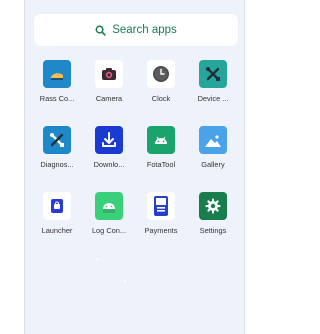 The width and height of the screenshot is (320, 334). I want to click on camera-icon, so click(109, 74).